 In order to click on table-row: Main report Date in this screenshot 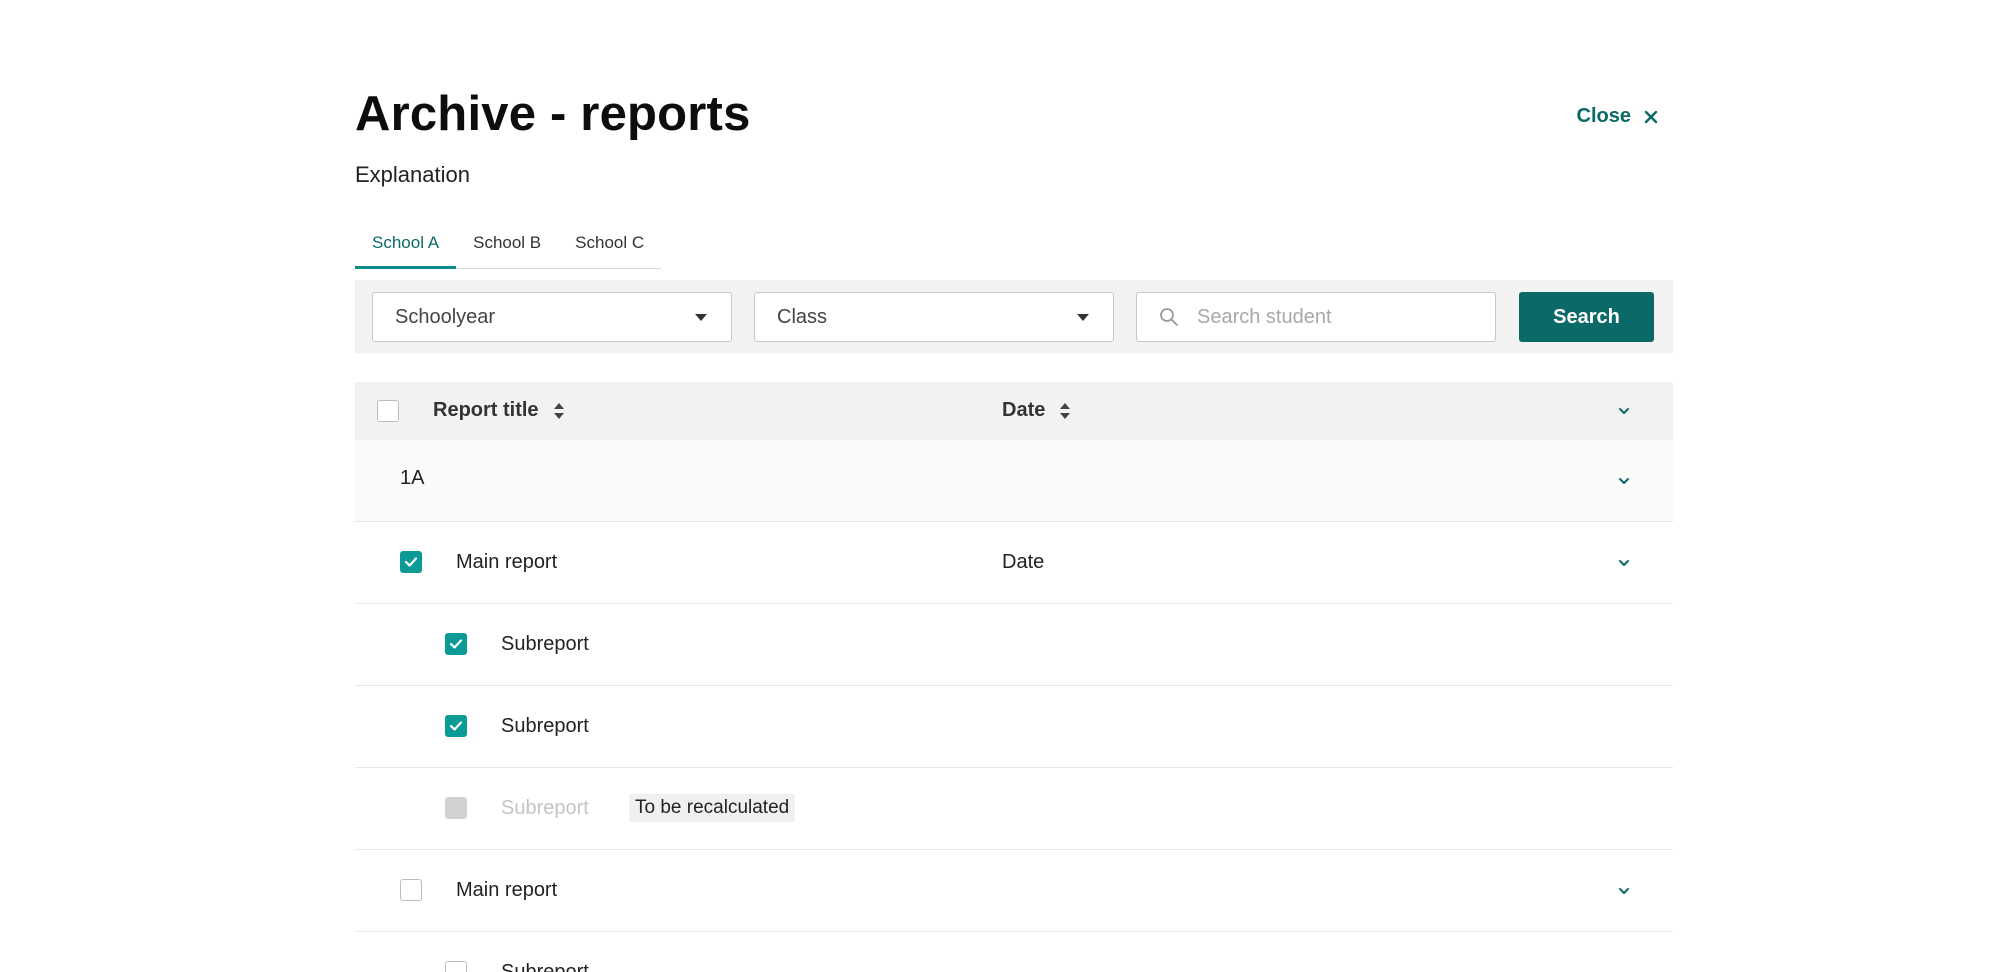, I will do `click(1014, 563)`.